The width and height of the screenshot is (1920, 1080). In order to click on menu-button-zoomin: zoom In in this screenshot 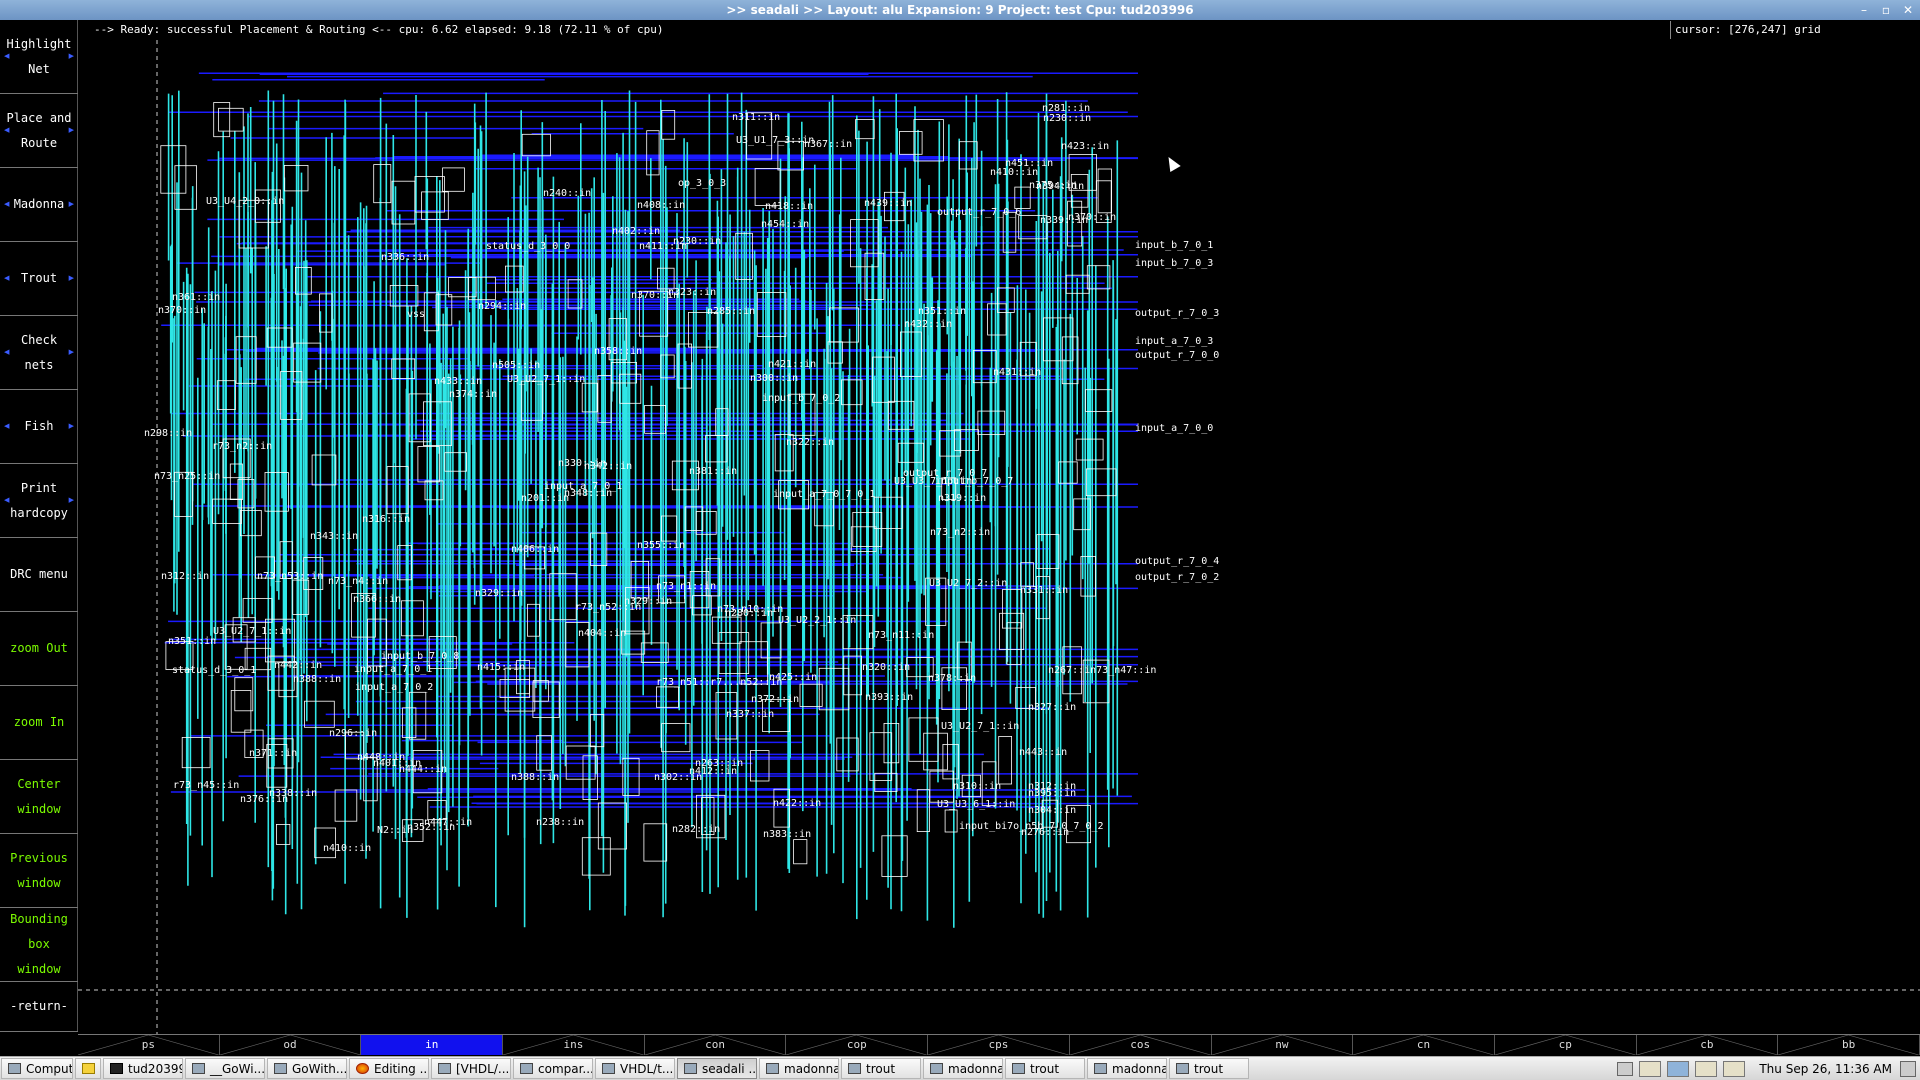, I will do `click(39, 723)`.